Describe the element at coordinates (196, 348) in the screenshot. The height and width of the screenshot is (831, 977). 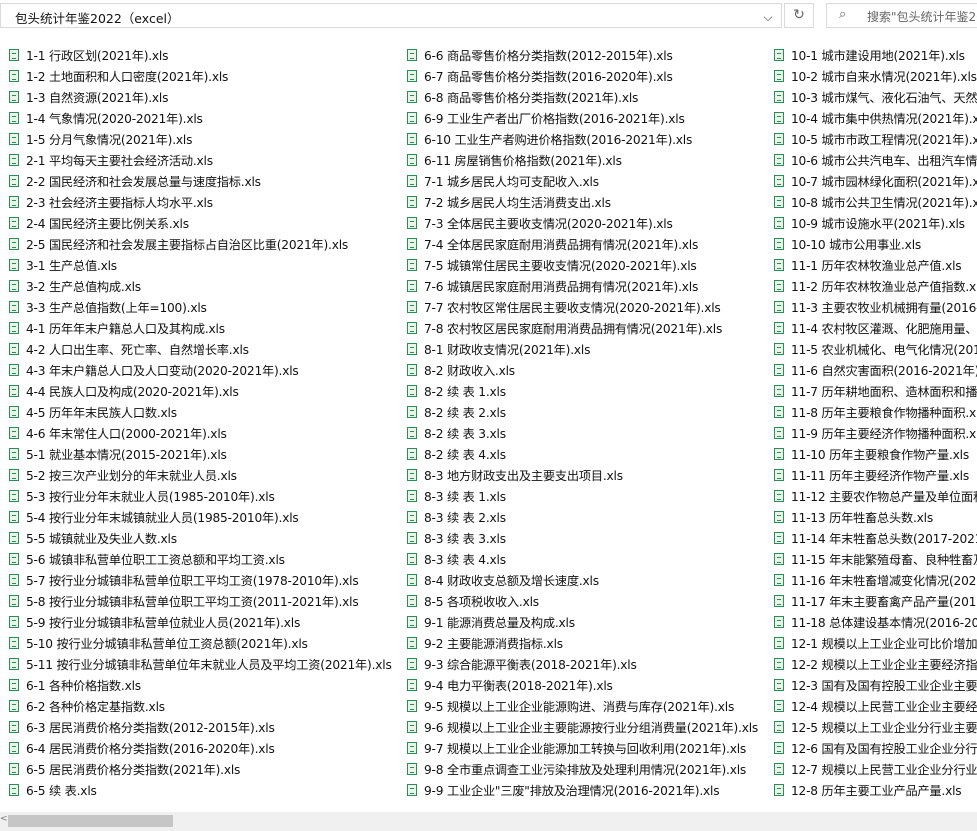
I see `file-item: 4-2 人口出生率、死亡率、自然增长率.xls` at that location.